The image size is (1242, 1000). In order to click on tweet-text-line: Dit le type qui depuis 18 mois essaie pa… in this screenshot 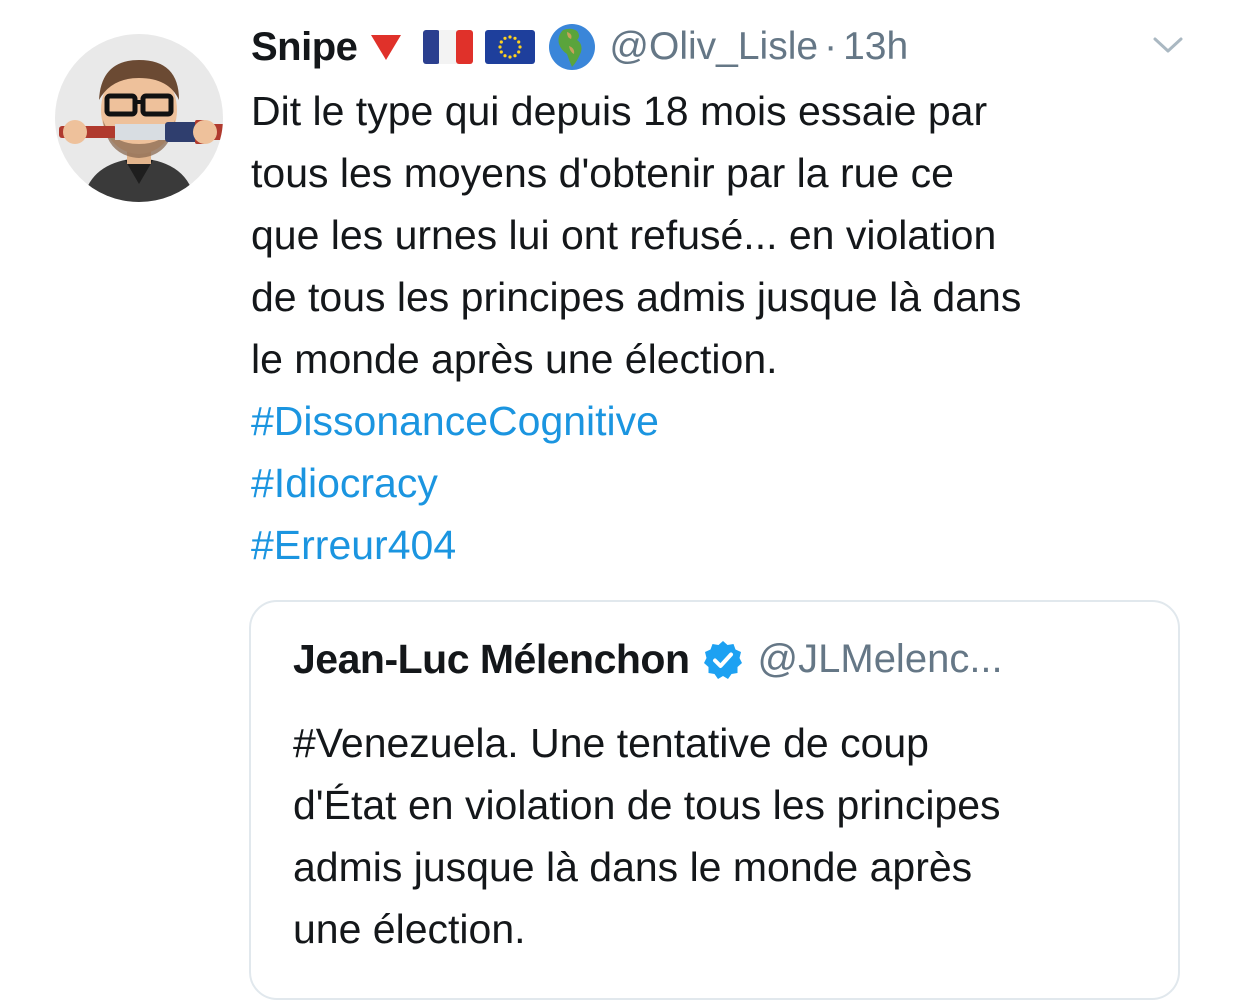, I will do `click(619, 111)`.